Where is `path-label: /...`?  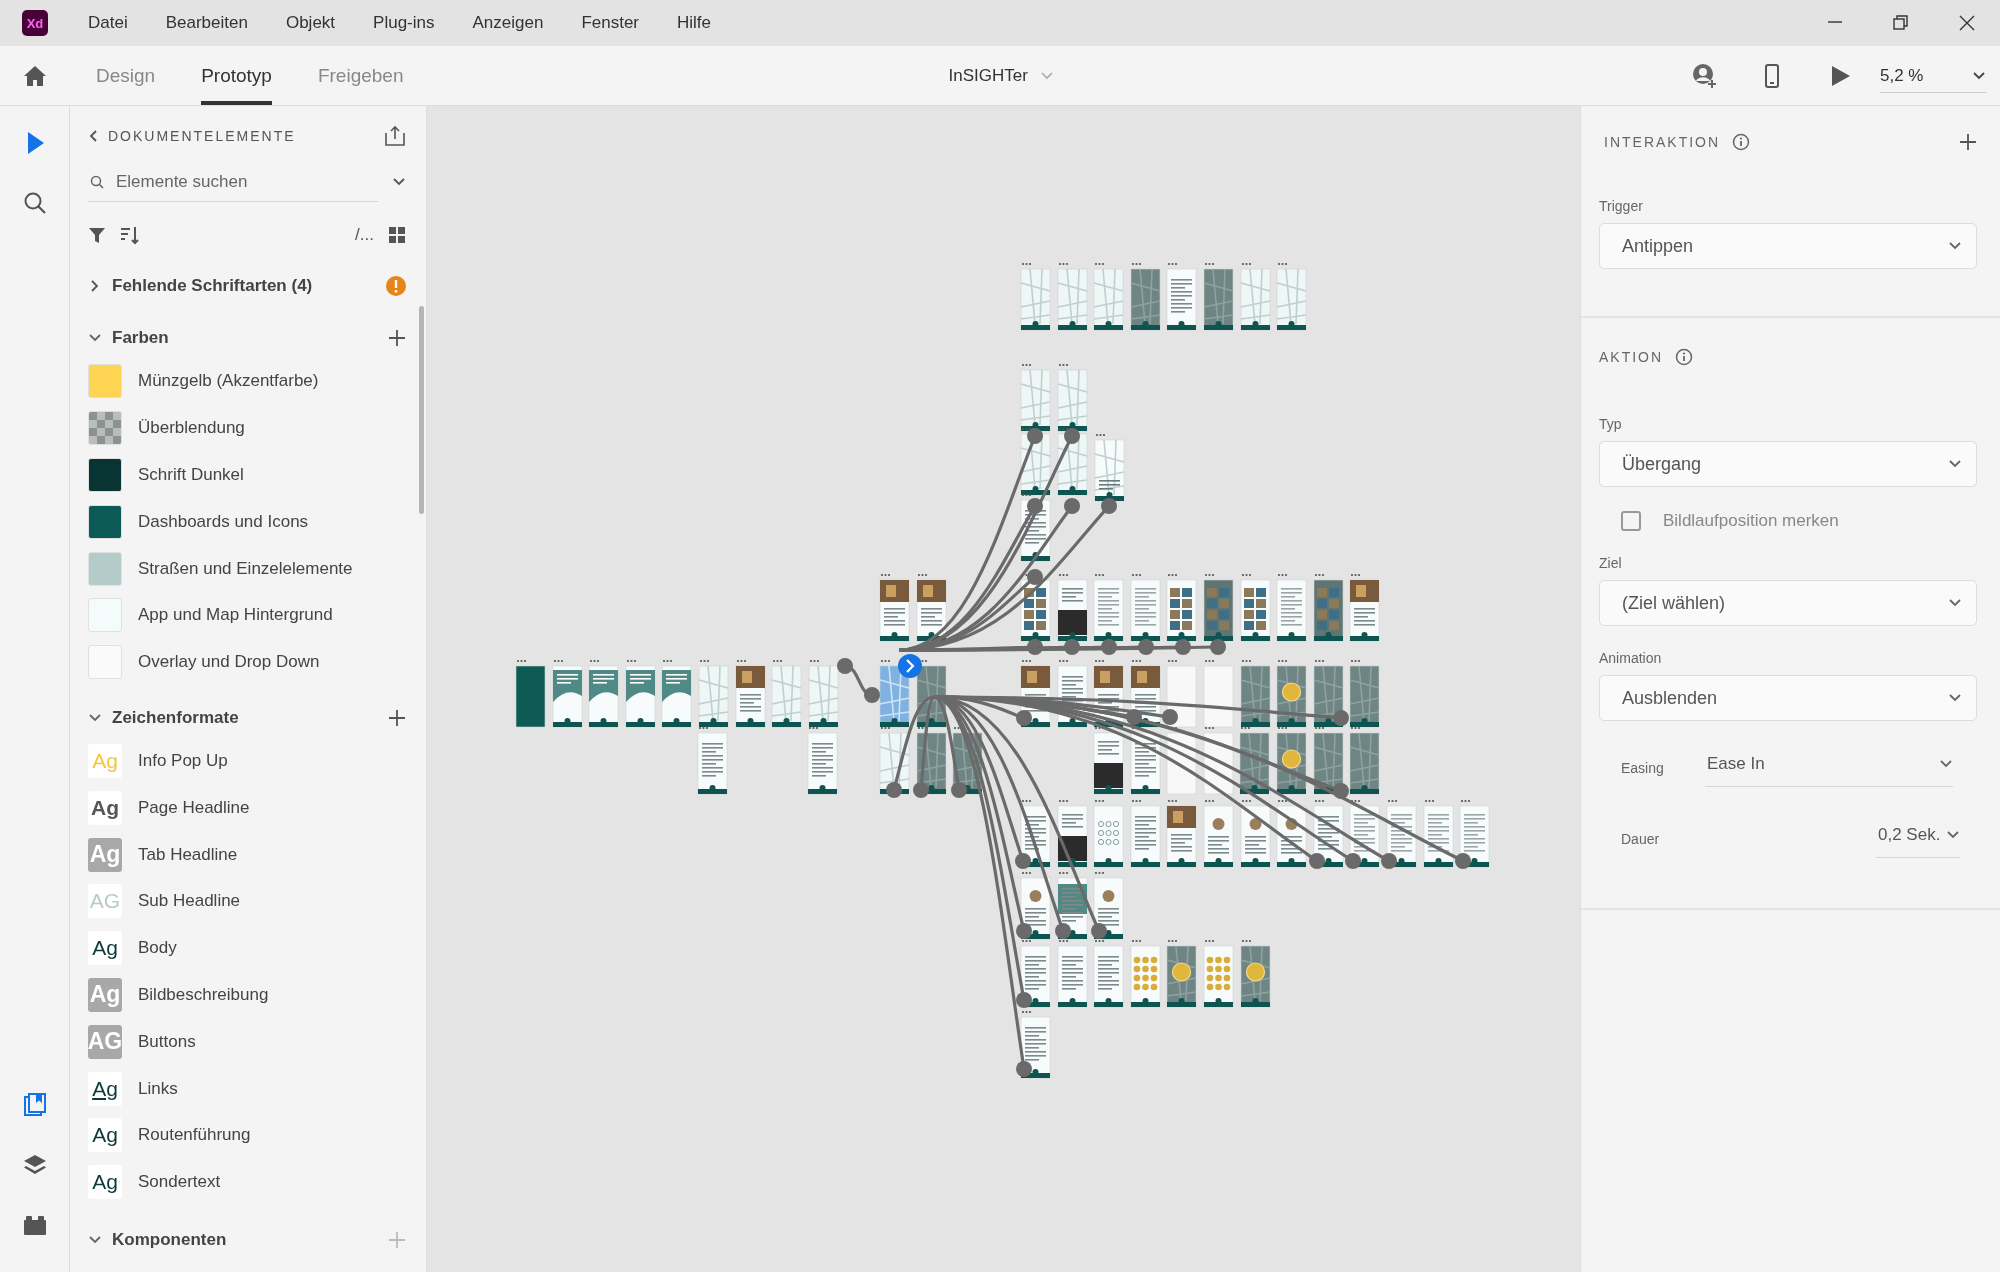
path-label: /... is located at coordinates (364, 235).